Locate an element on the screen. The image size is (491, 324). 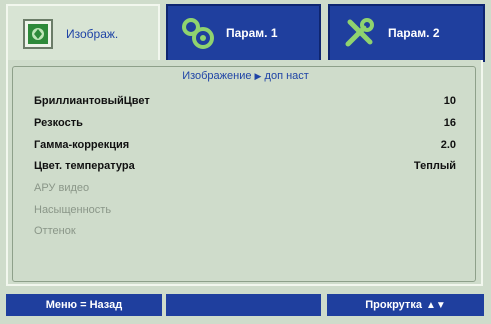
tab-image: Изображ. is located at coordinates (83, 33).